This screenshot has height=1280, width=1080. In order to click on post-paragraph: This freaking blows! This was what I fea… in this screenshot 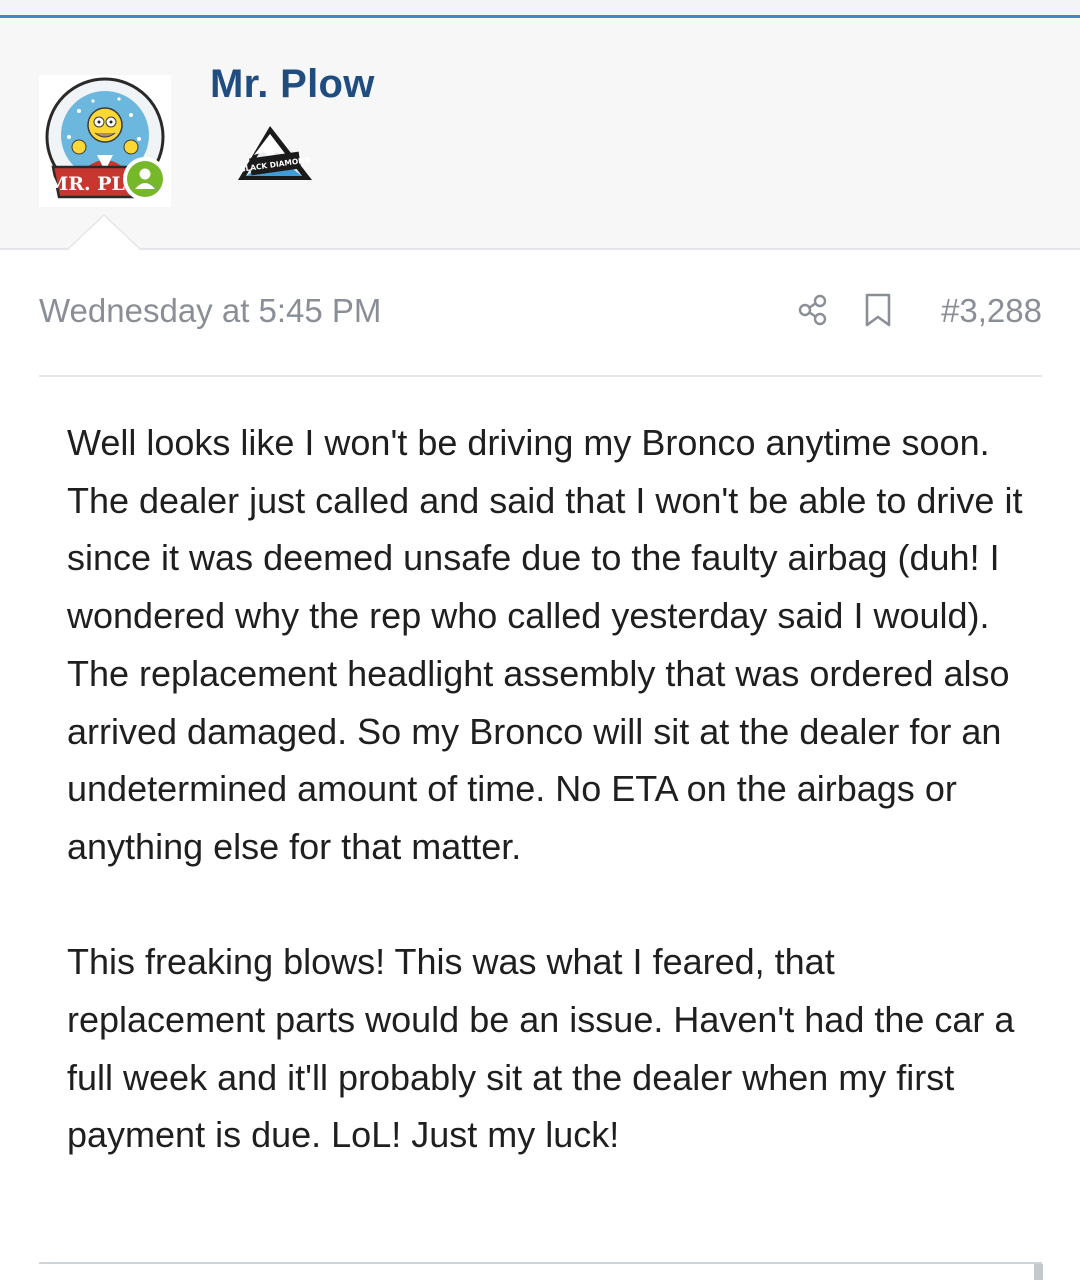, I will do `click(541, 1048)`.